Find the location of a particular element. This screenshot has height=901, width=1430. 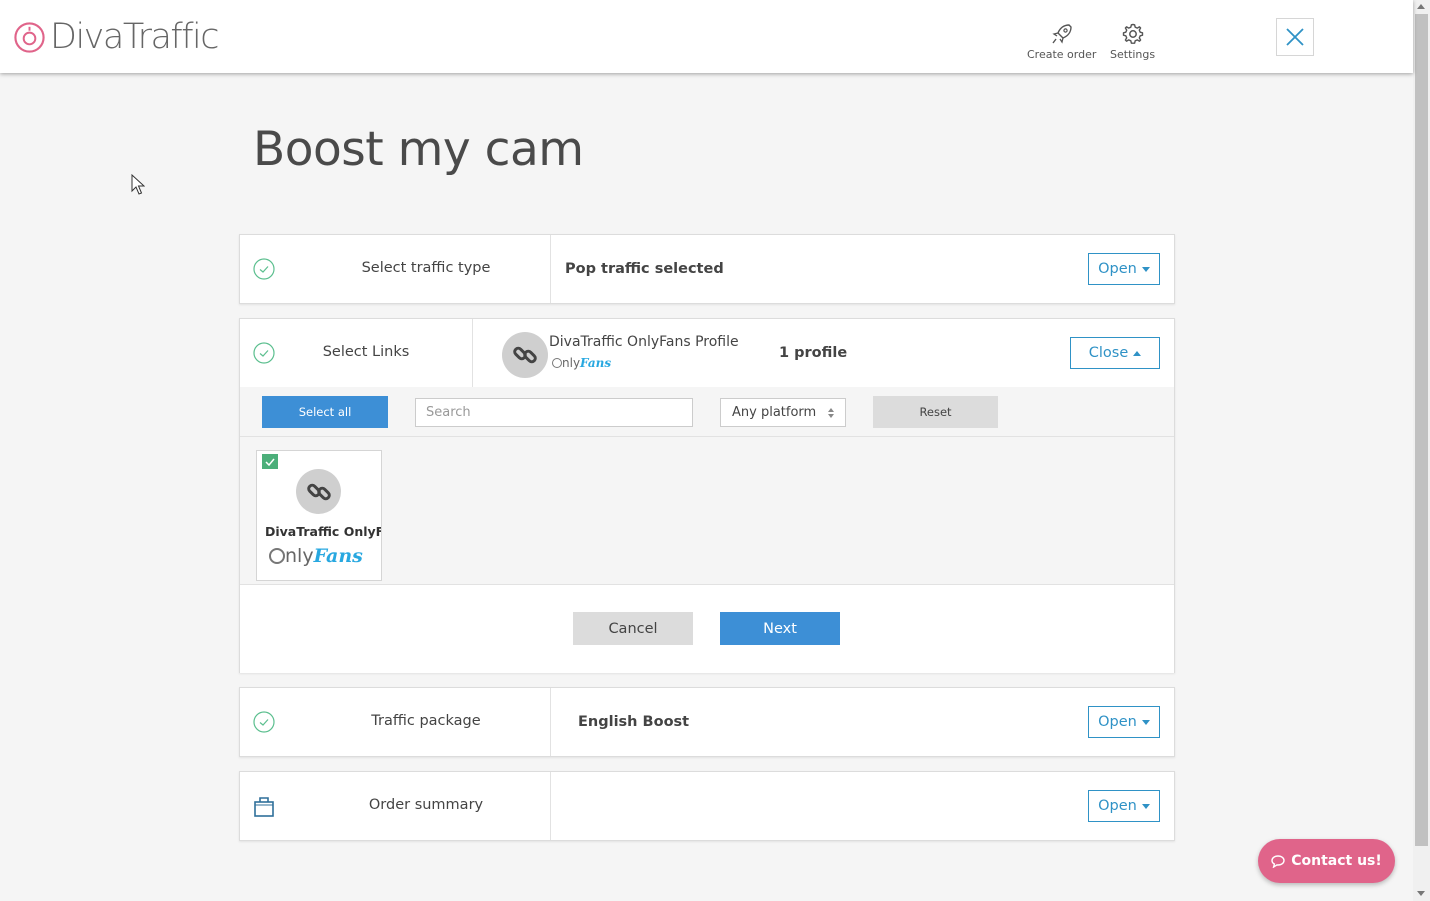

step-order-summary: Order summary Open is located at coordinates (707, 806).